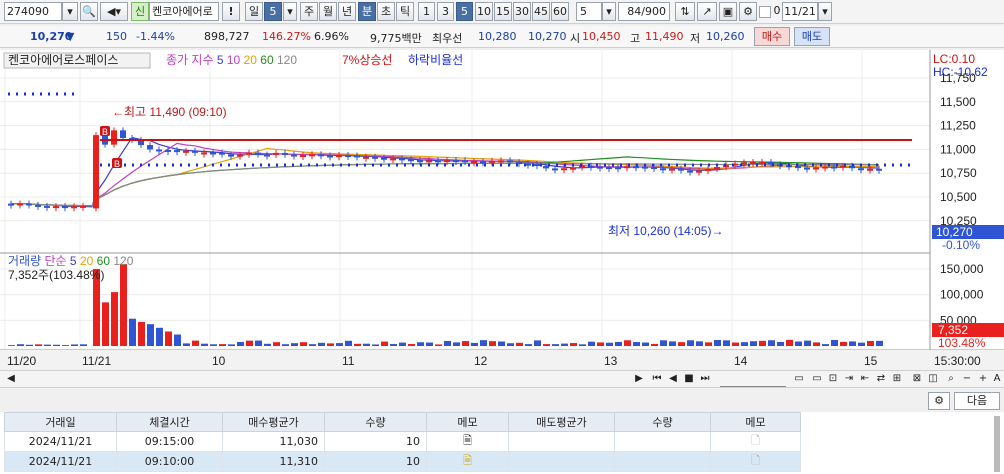 The width and height of the screenshot is (1004, 474). I want to click on speaker-icon: ◀︎▾, so click(114, 11).